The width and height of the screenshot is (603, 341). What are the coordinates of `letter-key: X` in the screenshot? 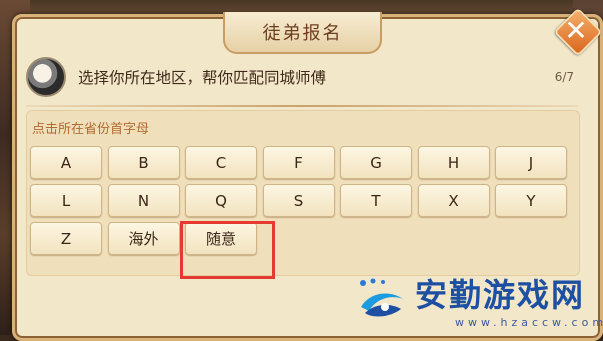 It's located at (453, 200).